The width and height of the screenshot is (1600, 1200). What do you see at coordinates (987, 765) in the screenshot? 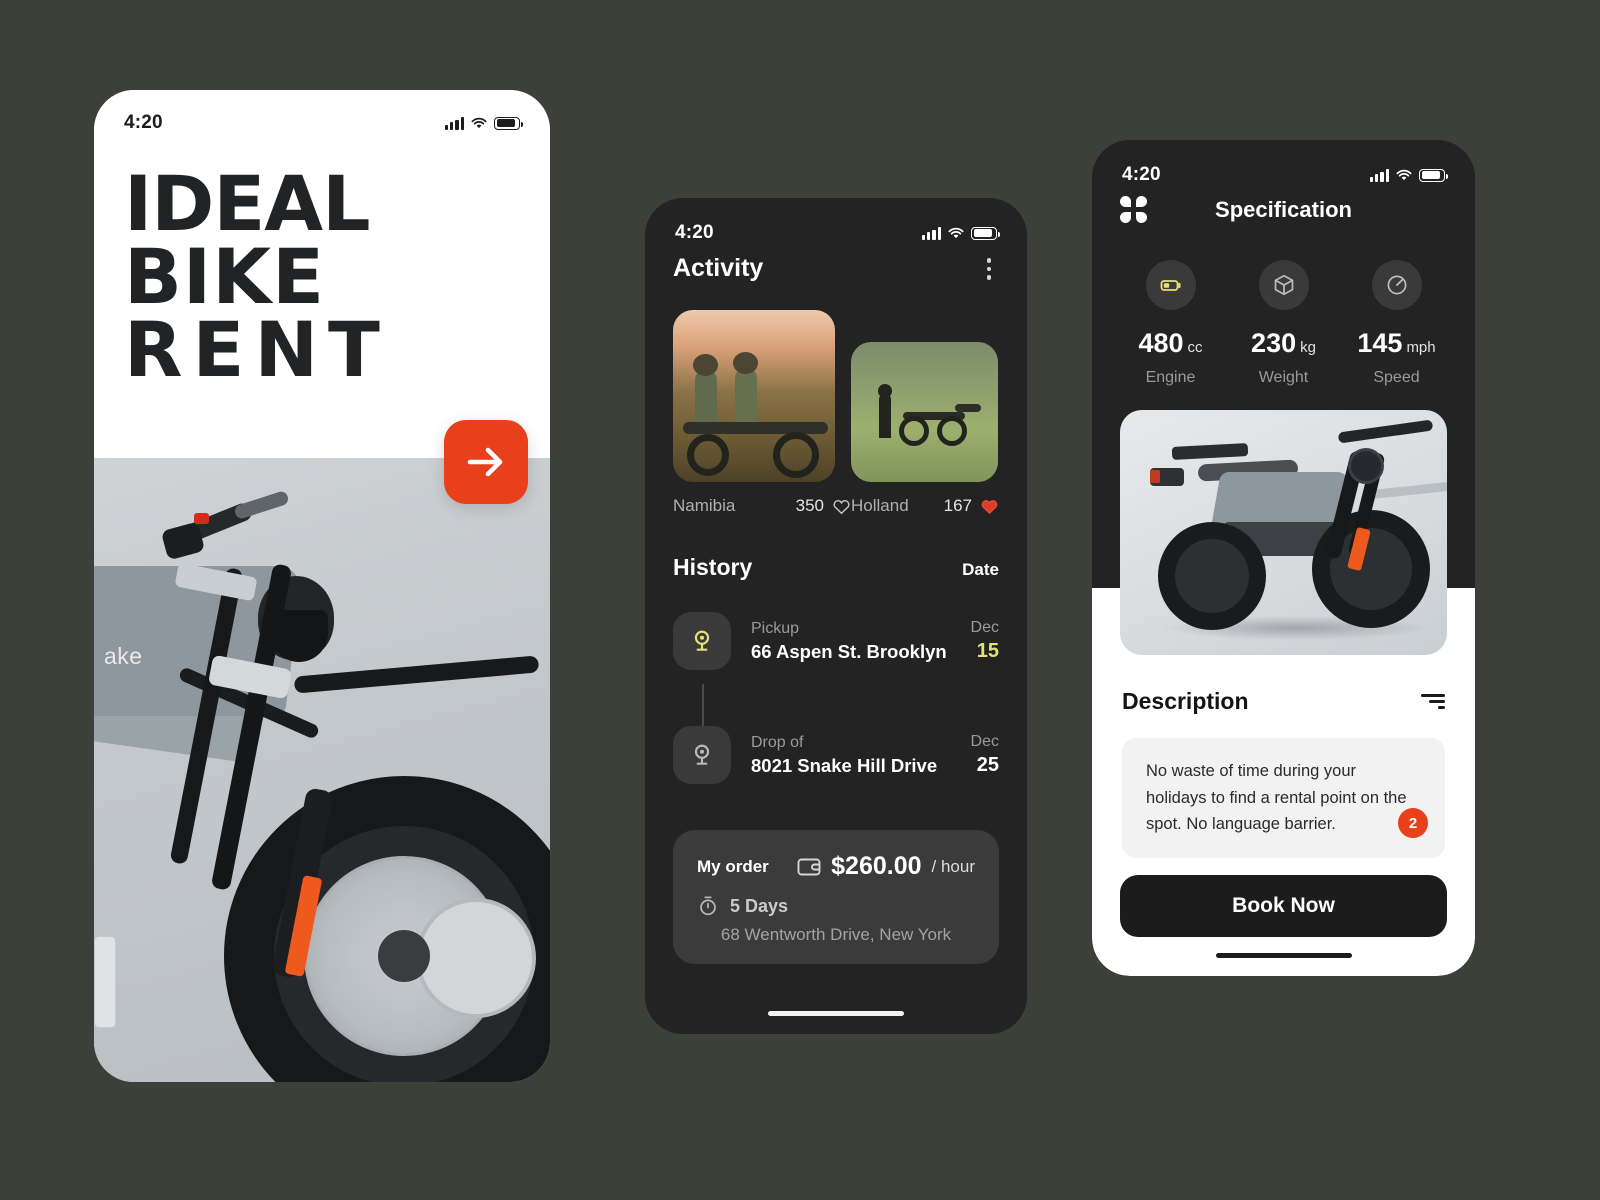
I see `history-row-day: 25` at bounding box center [987, 765].